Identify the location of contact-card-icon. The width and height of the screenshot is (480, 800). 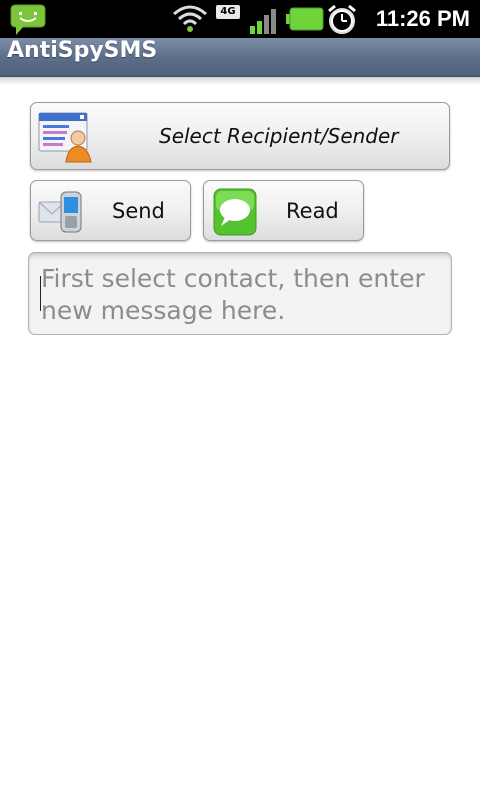
(65, 137).